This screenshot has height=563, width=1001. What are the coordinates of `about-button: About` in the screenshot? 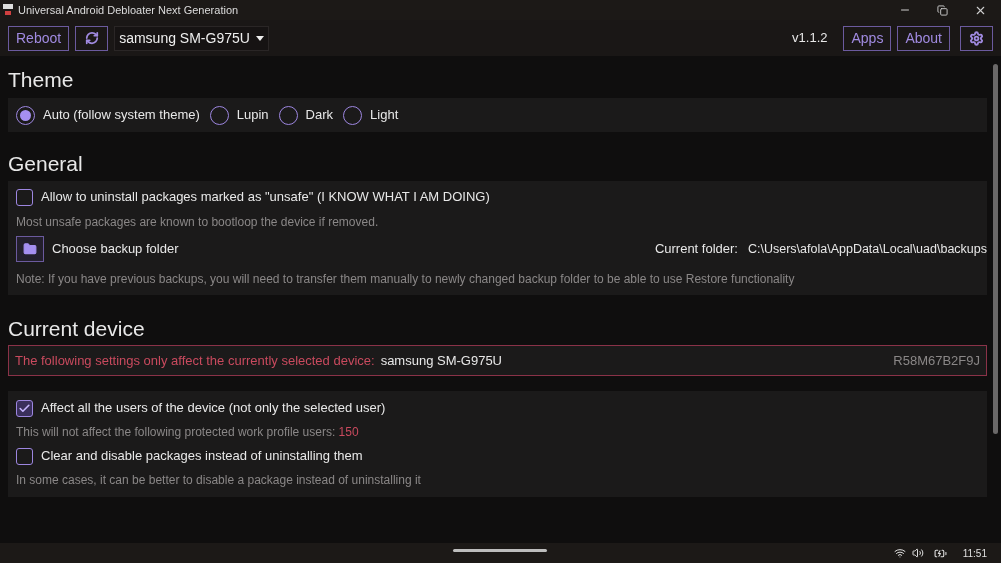 It's located at (923, 38).